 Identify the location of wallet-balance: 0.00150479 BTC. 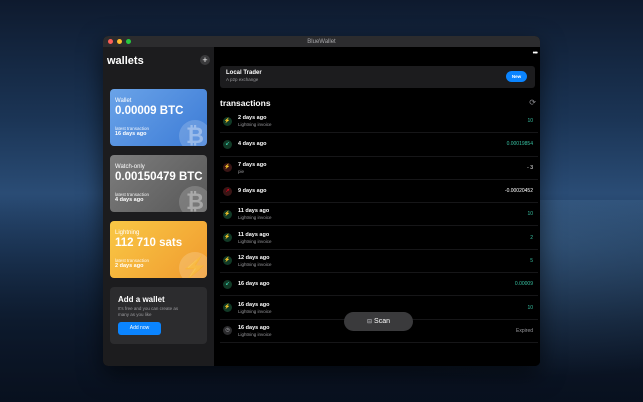
(159, 177).